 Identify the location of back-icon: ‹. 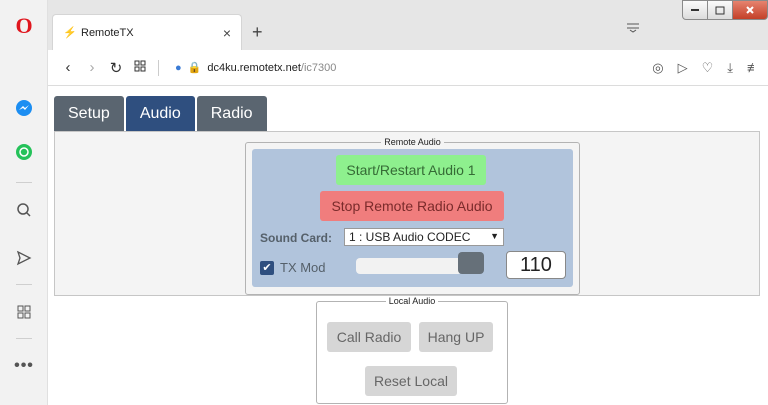
(68, 67).